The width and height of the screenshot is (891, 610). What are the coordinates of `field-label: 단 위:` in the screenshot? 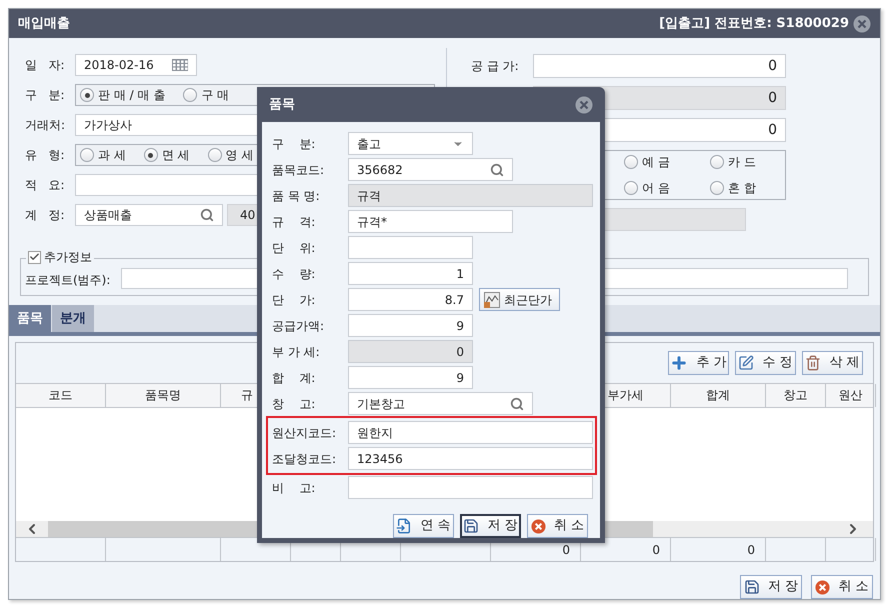 It's located at (294, 248).